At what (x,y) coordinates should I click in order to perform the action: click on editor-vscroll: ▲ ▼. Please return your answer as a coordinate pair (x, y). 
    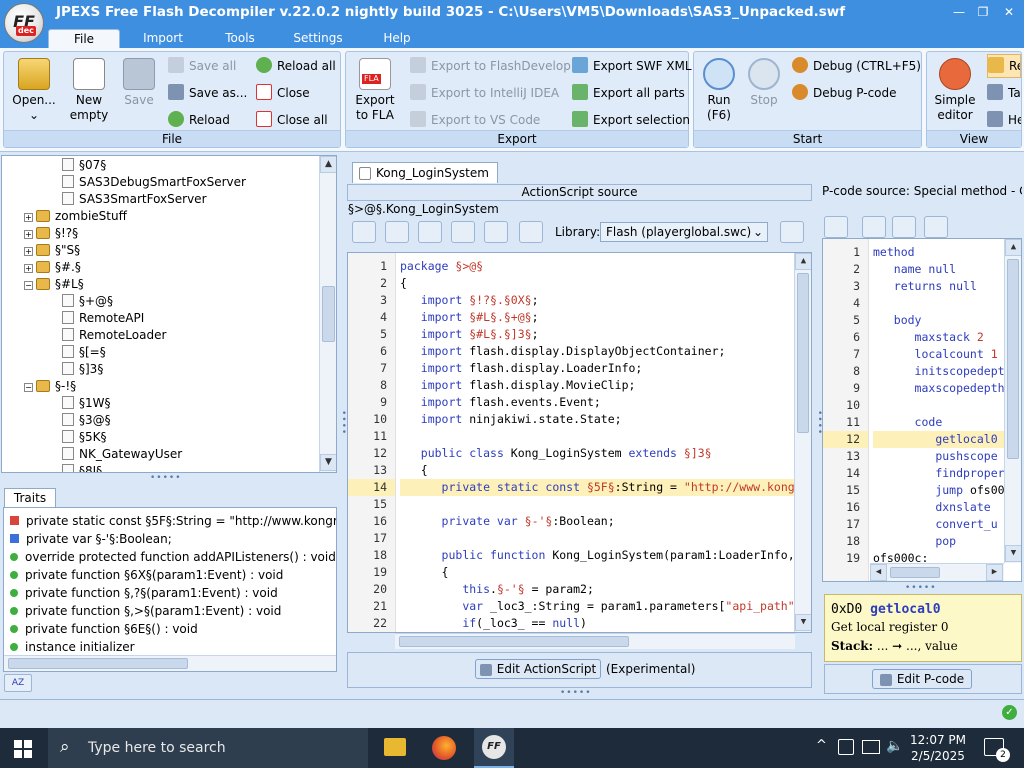
    Looking at the image, I should click on (802, 442).